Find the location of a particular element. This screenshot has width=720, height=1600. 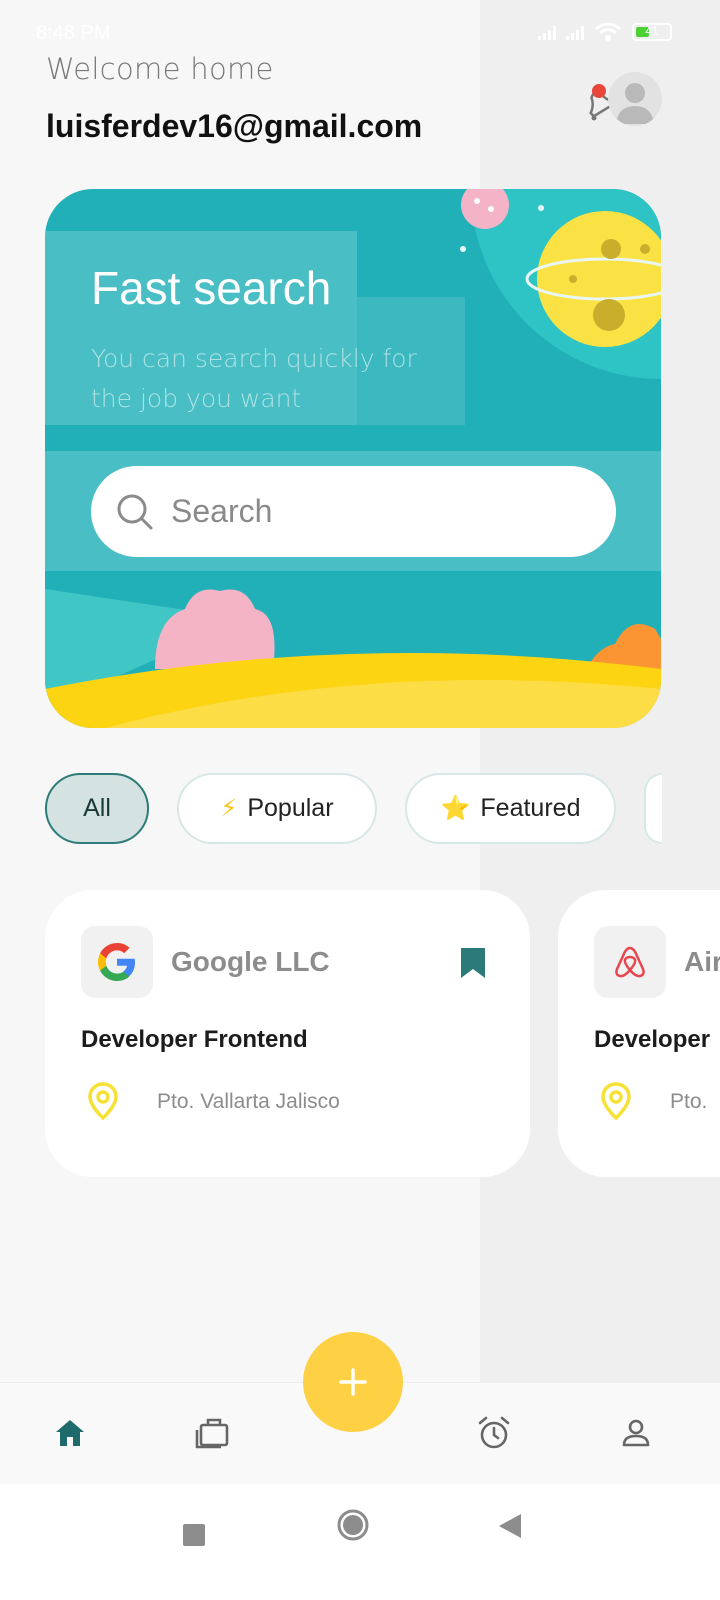

nav-jobs is located at coordinates (212, 1433).